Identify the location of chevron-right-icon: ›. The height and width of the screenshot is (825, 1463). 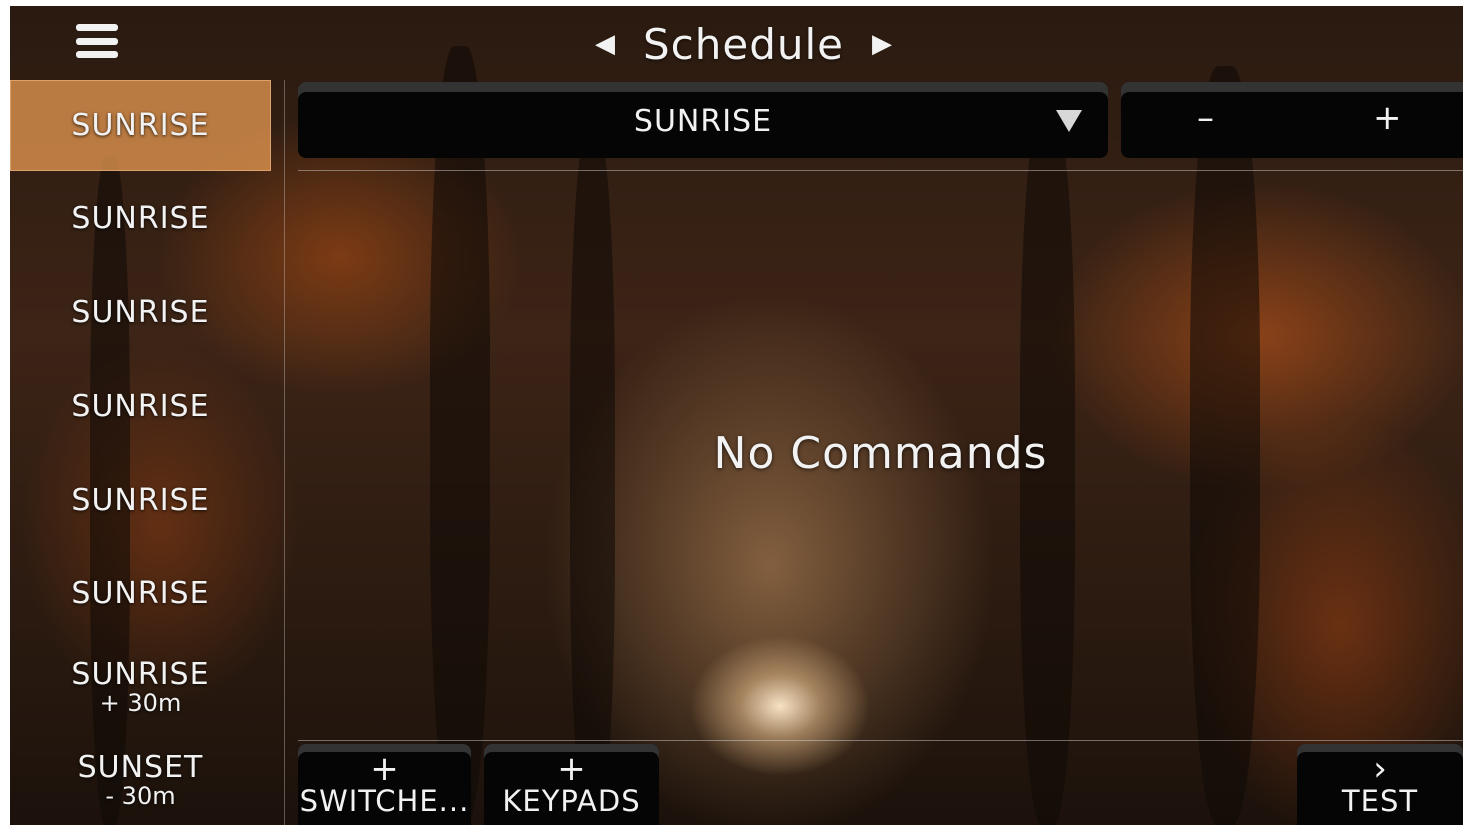
(1380, 769).